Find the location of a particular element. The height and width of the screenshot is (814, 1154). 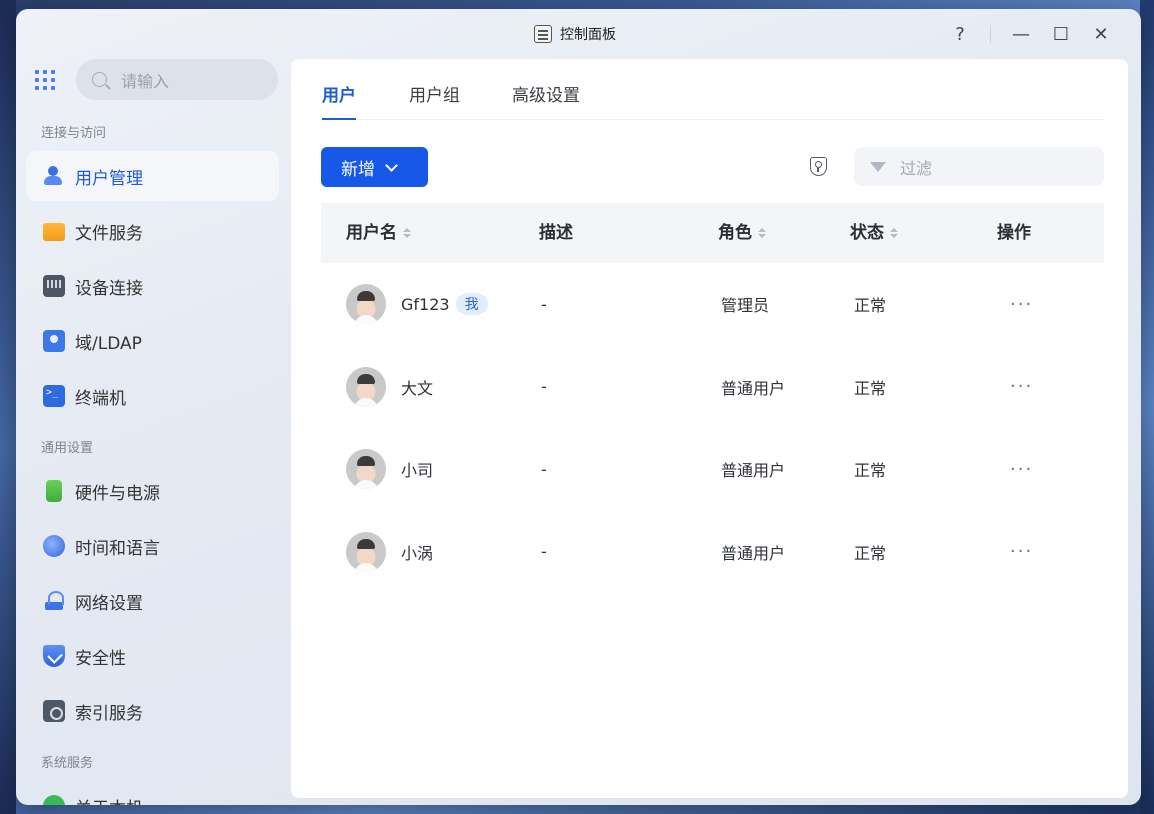

search-icon is located at coordinates (99, 79).